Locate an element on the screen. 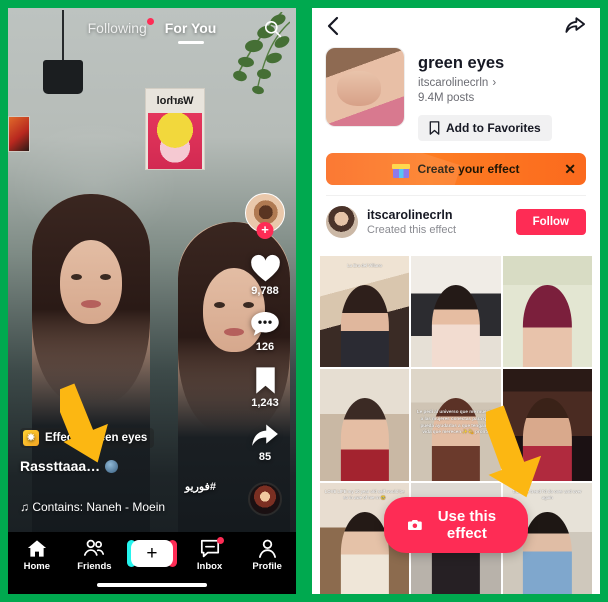  creator-text: itscarolinecrln Created this effect is located at coordinates (411, 222).